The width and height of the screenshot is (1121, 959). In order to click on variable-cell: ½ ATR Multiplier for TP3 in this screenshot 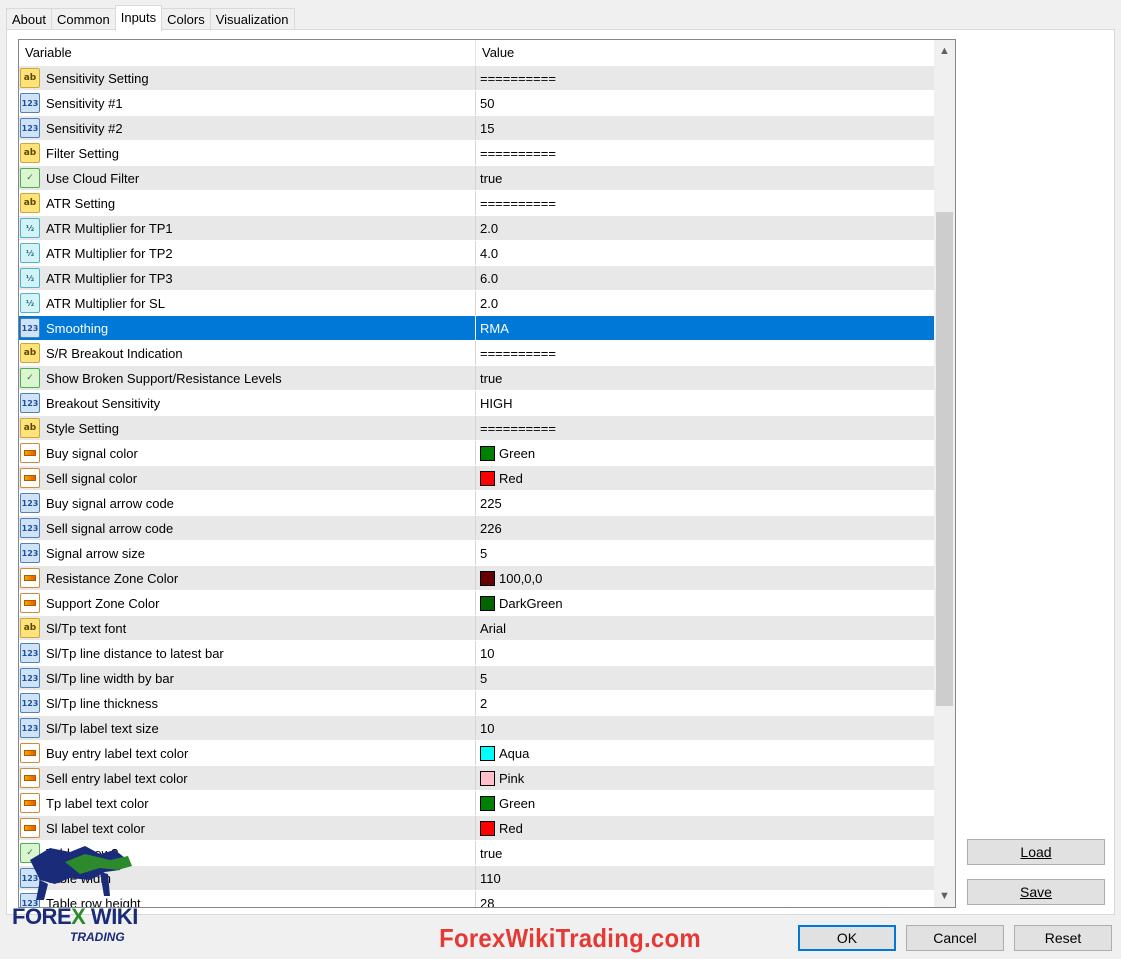, I will do `click(247, 278)`.